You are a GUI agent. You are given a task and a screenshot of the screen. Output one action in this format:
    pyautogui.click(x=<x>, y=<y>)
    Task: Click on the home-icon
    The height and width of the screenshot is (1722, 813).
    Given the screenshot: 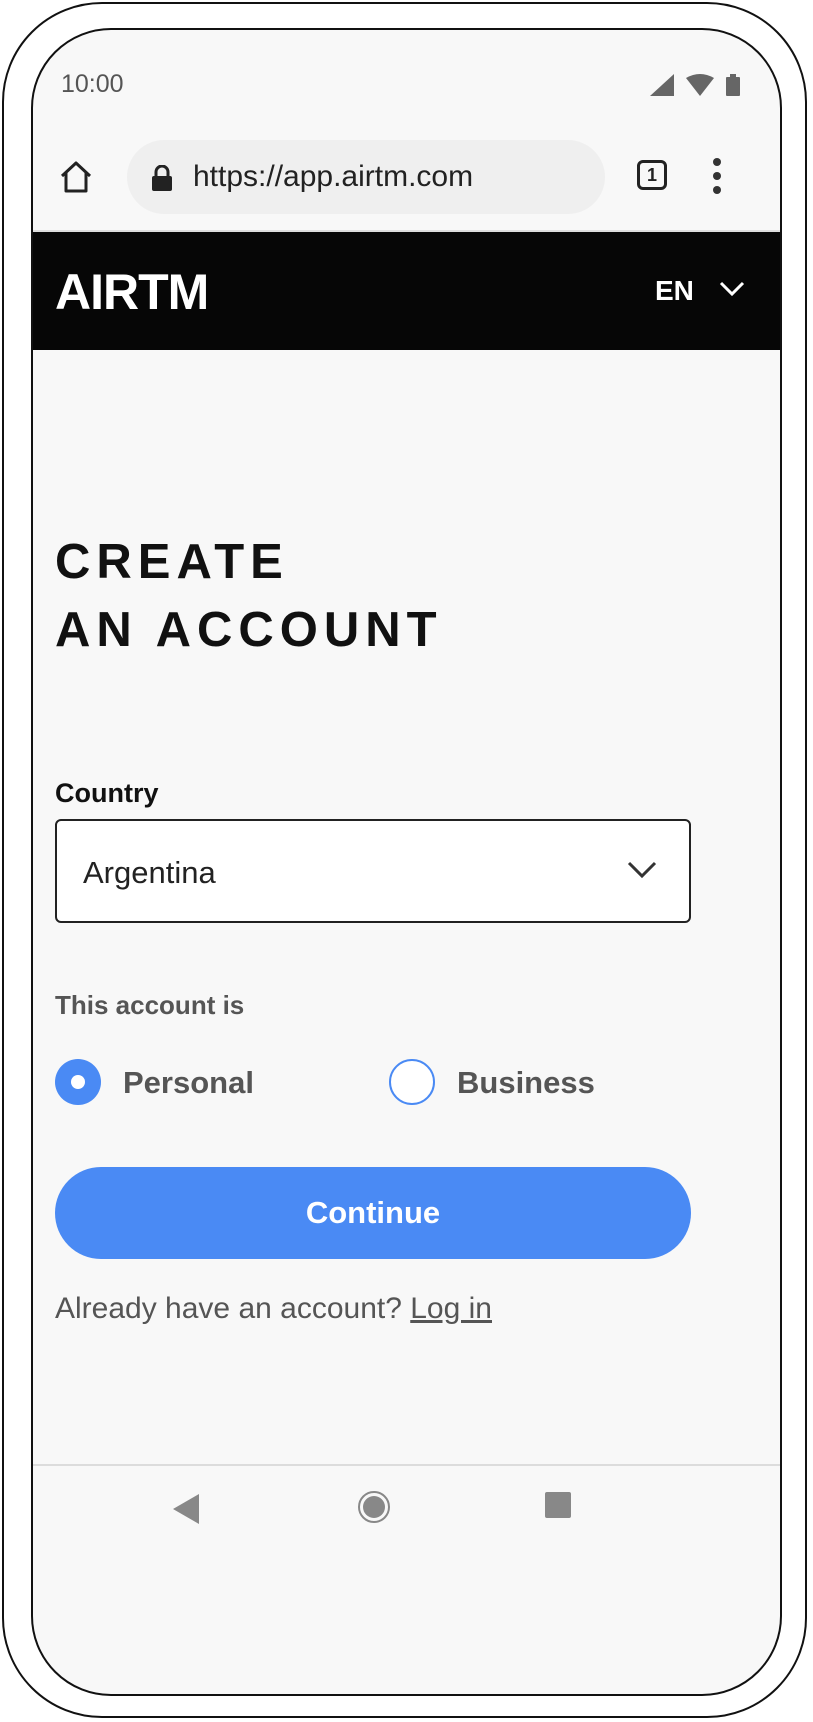 What is the action you would take?
    pyautogui.click(x=76, y=177)
    